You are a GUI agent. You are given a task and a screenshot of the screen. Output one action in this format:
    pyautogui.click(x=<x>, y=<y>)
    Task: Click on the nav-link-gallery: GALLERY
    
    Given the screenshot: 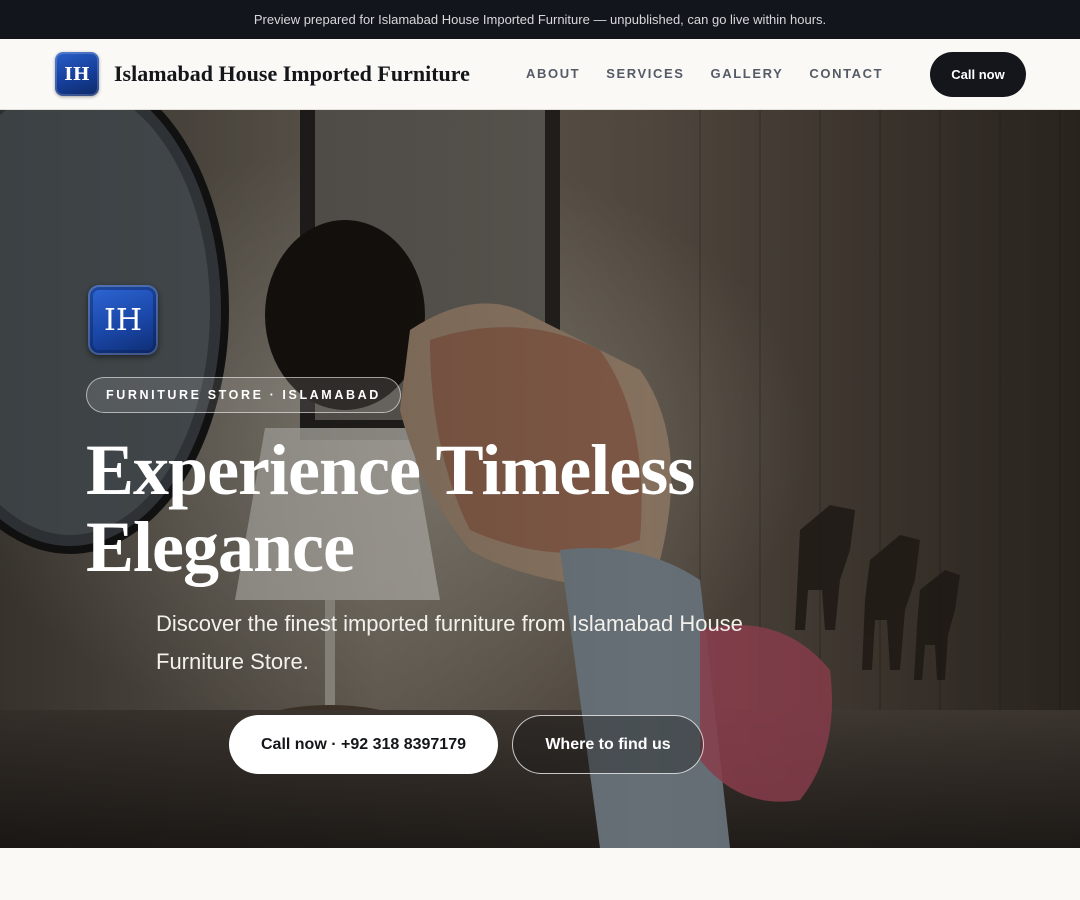 What is the action you would take?
    pyautogui.click(x=747, y=73)
    